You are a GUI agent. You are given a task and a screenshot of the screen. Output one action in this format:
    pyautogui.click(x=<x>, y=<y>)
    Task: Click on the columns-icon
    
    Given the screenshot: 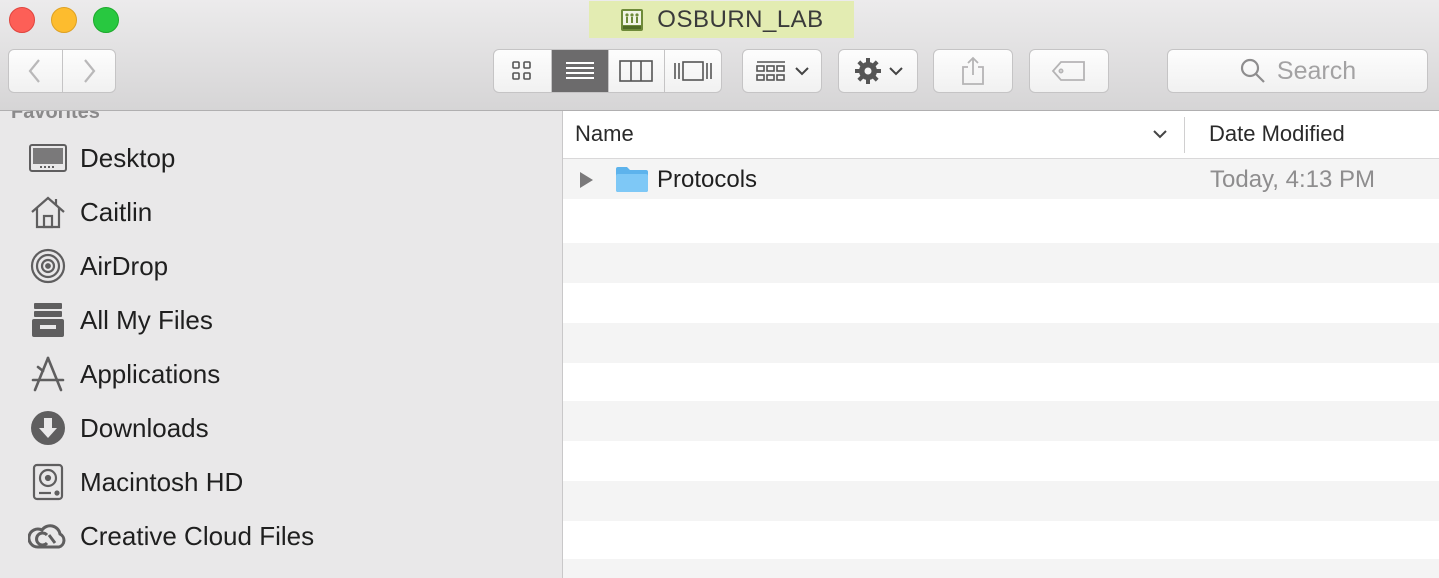 What is the action you would take?
    pyautogui.click(x=636, y=71)
    